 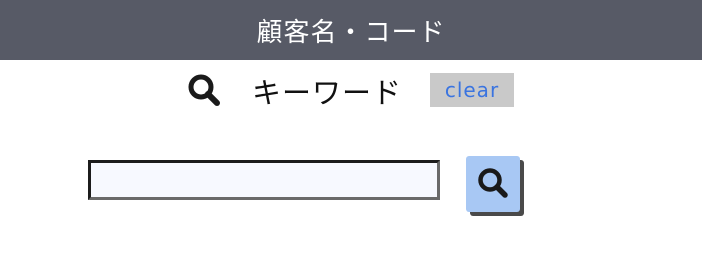 I want to click on clear-button: clear, so click(x=472, y=90).